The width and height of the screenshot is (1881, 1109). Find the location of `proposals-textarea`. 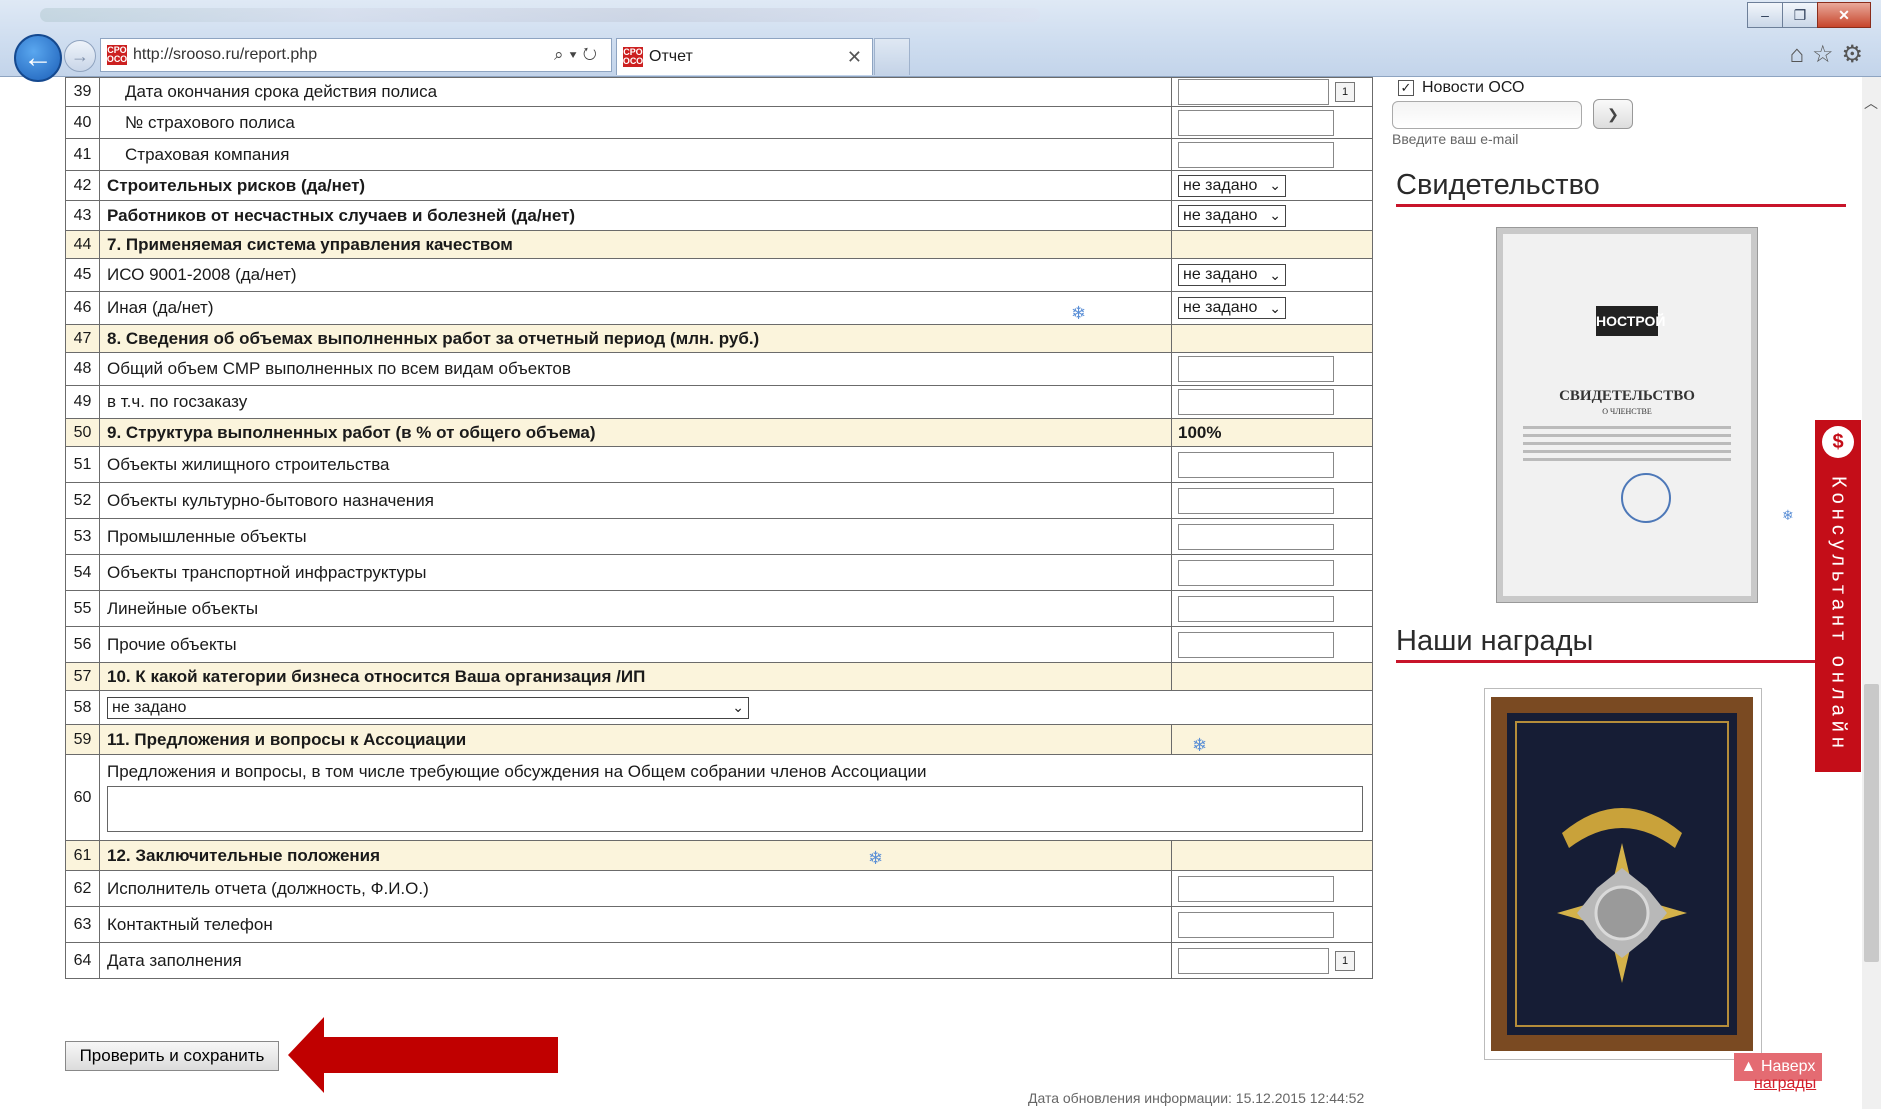

proposals-textarea is located at coordinates (735, 808).